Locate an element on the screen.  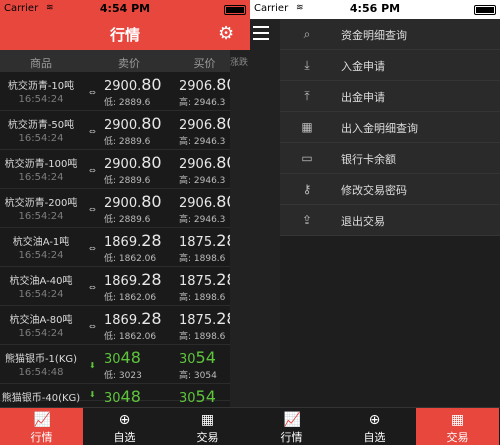
menu-icon is located at coordinates (261, 33).